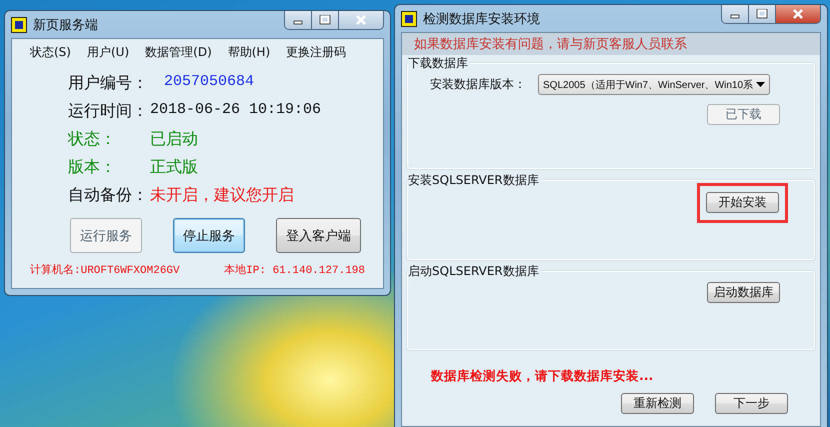 This screenshot has height=427, width=830. What do you see at coordinates (761, 84) in the screenshot?
I see `caret-icon` at bounding box center [761, 84].